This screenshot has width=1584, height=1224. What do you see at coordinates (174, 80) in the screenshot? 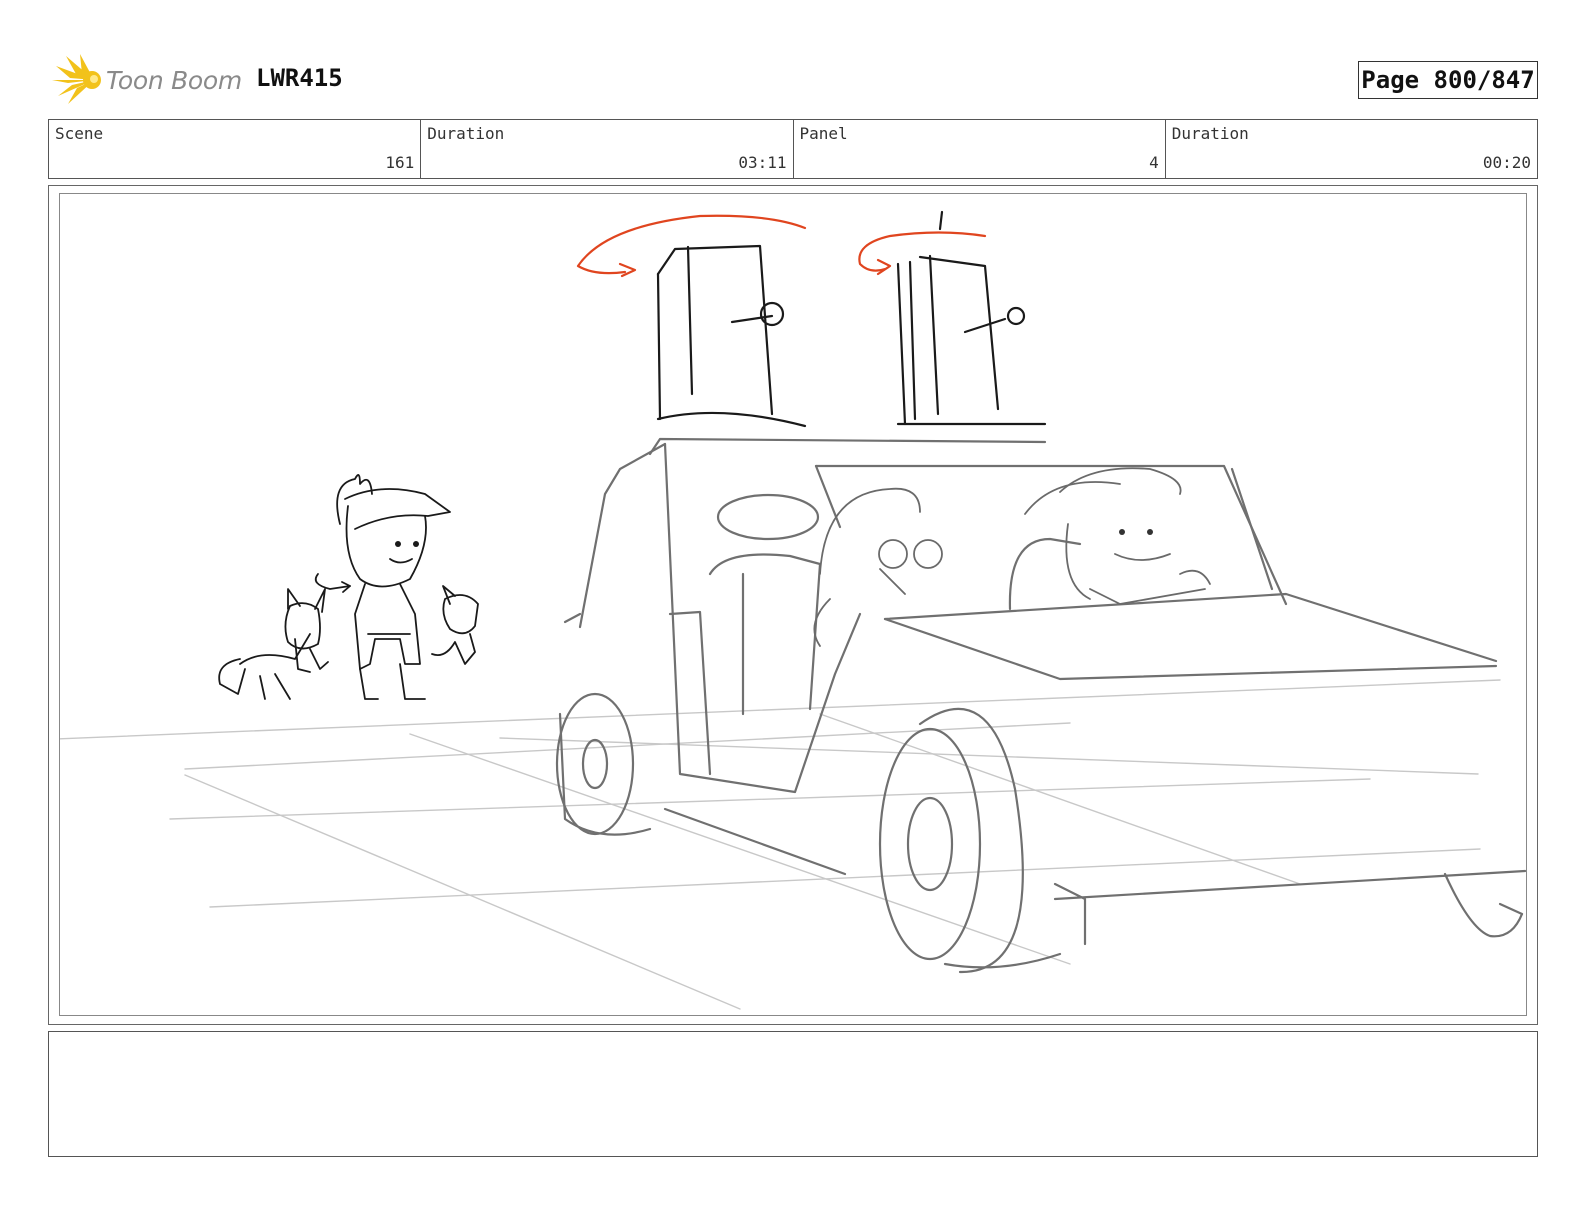
I see `logo-text: Toon Boom` at bounding box center [174, 80].